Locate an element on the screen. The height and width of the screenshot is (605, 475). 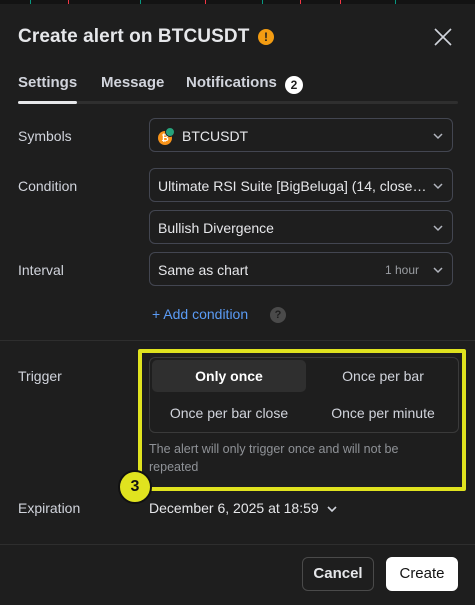
tab-settings: Settings is located at coordinates (47, 82).